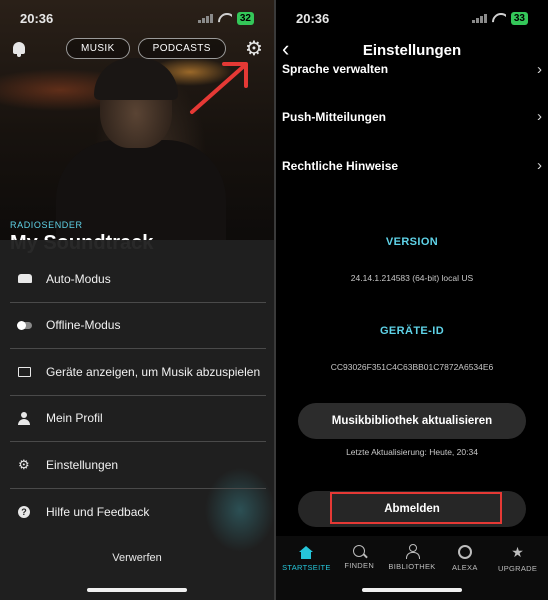 This screenshot has height=600, width=548. I want to click on tab-label: UPGRADE, so click(517, 568).